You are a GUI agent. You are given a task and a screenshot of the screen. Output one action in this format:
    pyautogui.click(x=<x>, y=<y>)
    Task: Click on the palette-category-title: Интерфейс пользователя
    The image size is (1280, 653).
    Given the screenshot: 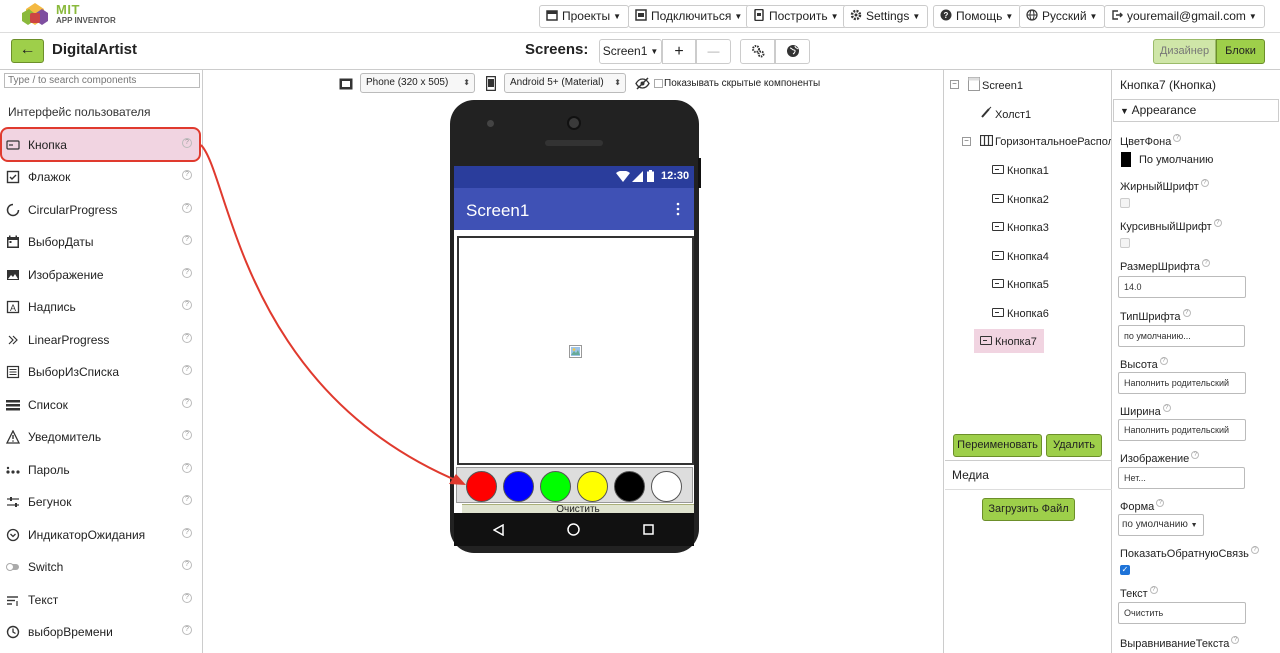 What is the action you would take?
    pyautogui.click(x=79, y=112)
    